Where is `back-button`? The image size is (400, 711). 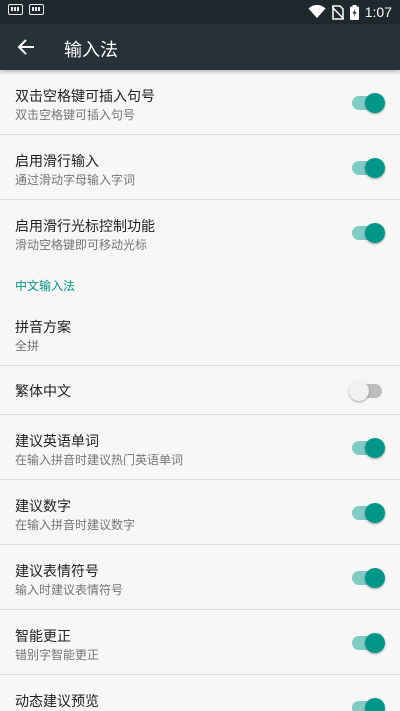
back-button is located at coordinates (26, 47).